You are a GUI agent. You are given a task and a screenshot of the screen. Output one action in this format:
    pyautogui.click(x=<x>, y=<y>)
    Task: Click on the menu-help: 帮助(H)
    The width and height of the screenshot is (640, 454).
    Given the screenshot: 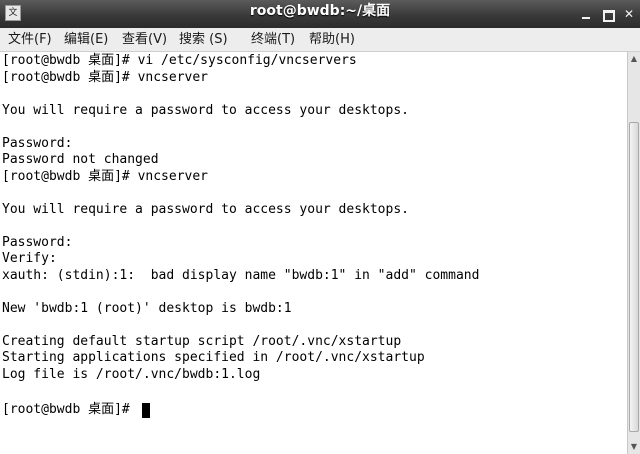 What is the action you would take?
    pyautogui.click(x=332, y=39)
    